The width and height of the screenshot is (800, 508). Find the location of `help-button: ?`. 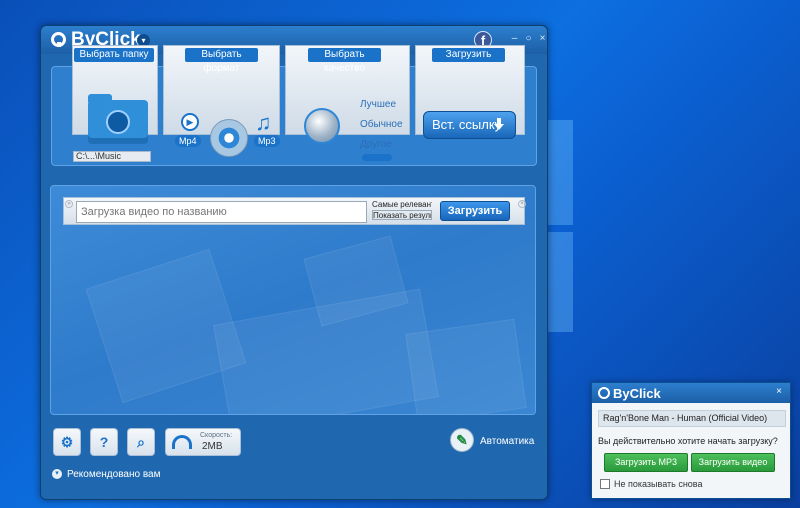

help-button: ? is located at coordinates (104, 442).